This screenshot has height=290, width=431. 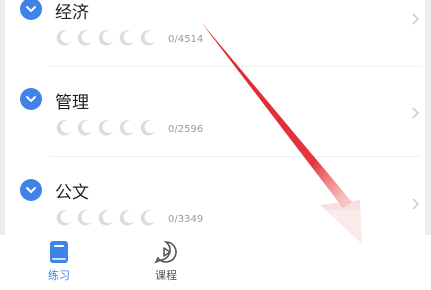 I want to click on category-title: 管理, so click(x=72, y=103).